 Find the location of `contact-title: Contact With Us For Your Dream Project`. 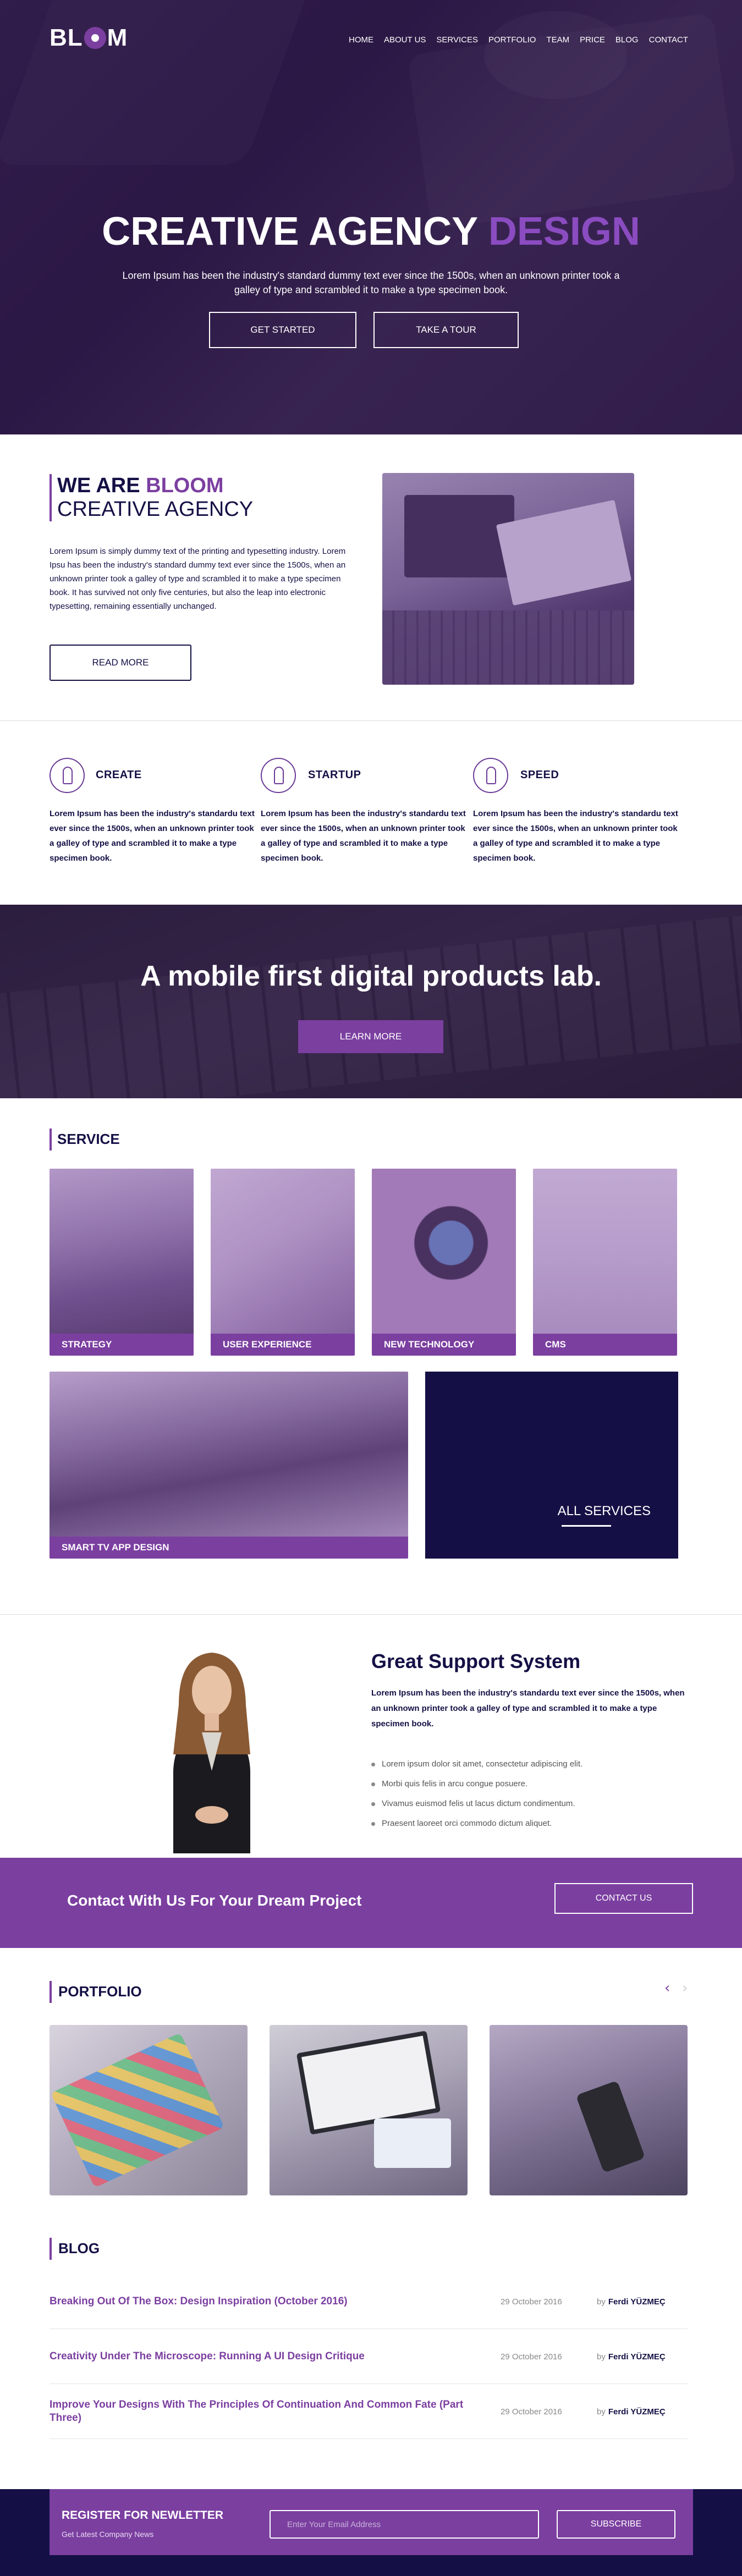

contact-title: Contact With Us For Your Dream Project is located at coordinates (214, 1900).